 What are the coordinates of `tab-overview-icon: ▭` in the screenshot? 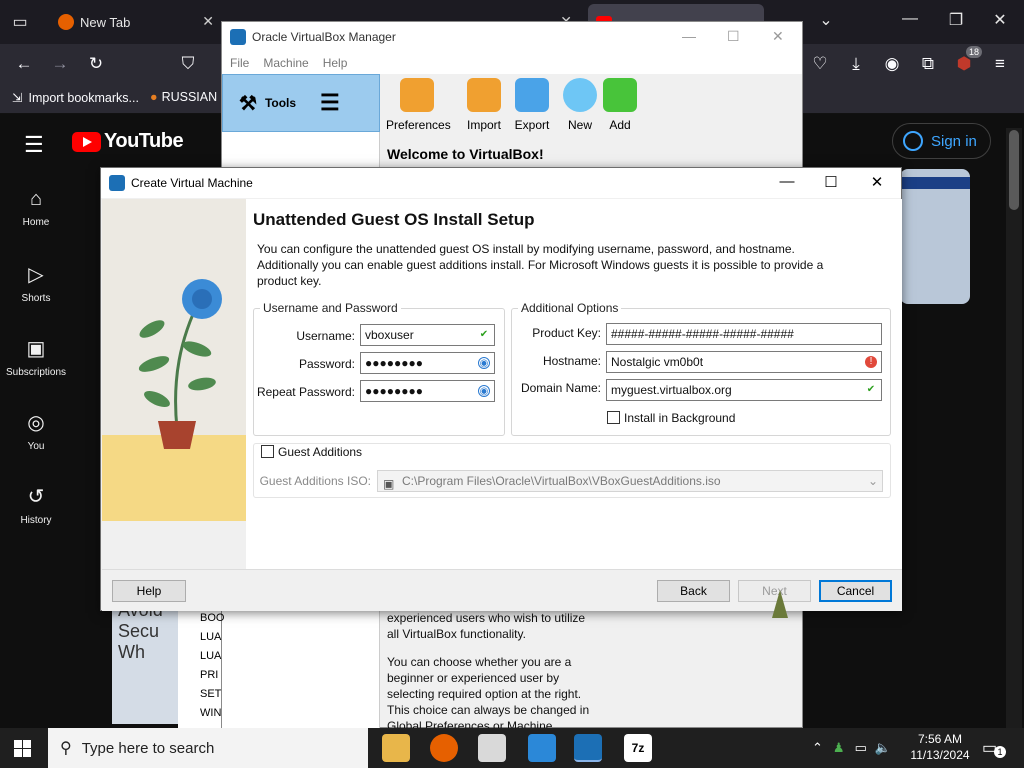 It's located at (20, 22).